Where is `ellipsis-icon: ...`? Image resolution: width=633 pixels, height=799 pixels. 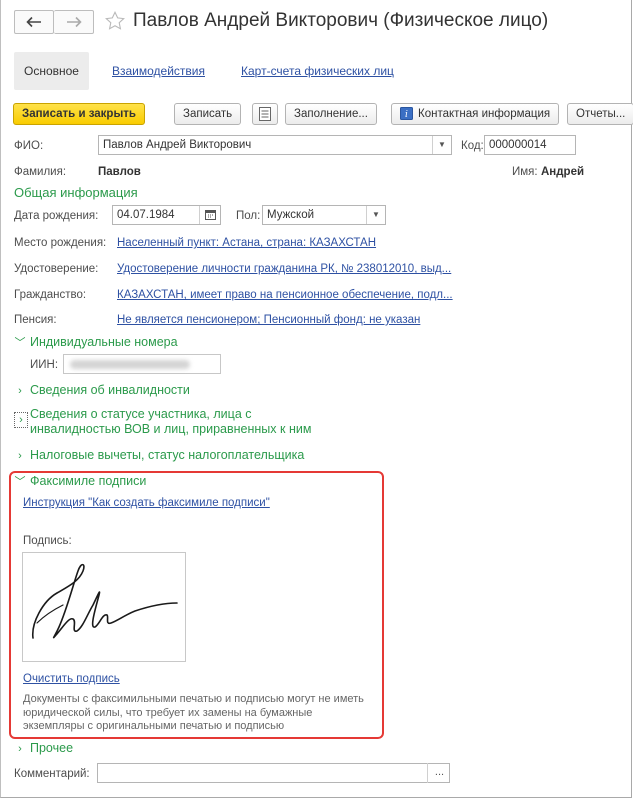 ellipsis-icon: ... is located at coordinates (439, 772).